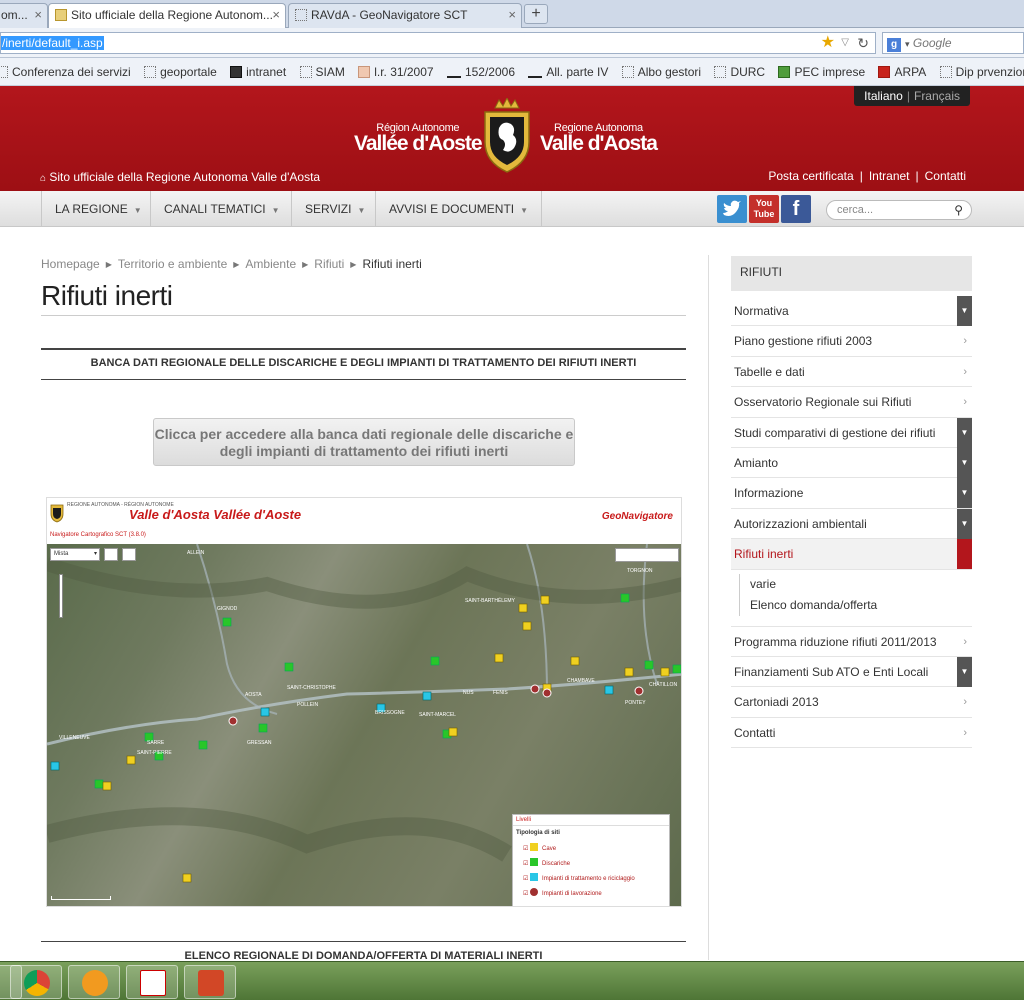  I want to click on twitter-icon, so click(732, 209).